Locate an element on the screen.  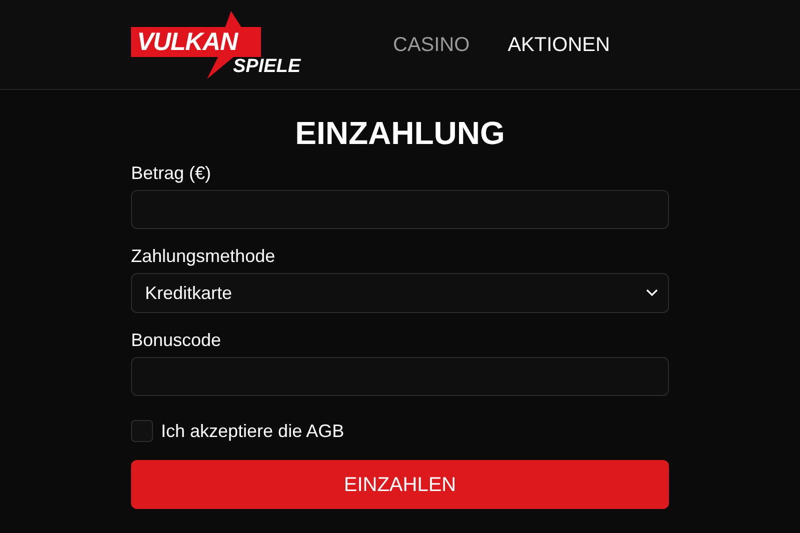
nav-link: AKTIONEN is located at coordinates (559, 45).